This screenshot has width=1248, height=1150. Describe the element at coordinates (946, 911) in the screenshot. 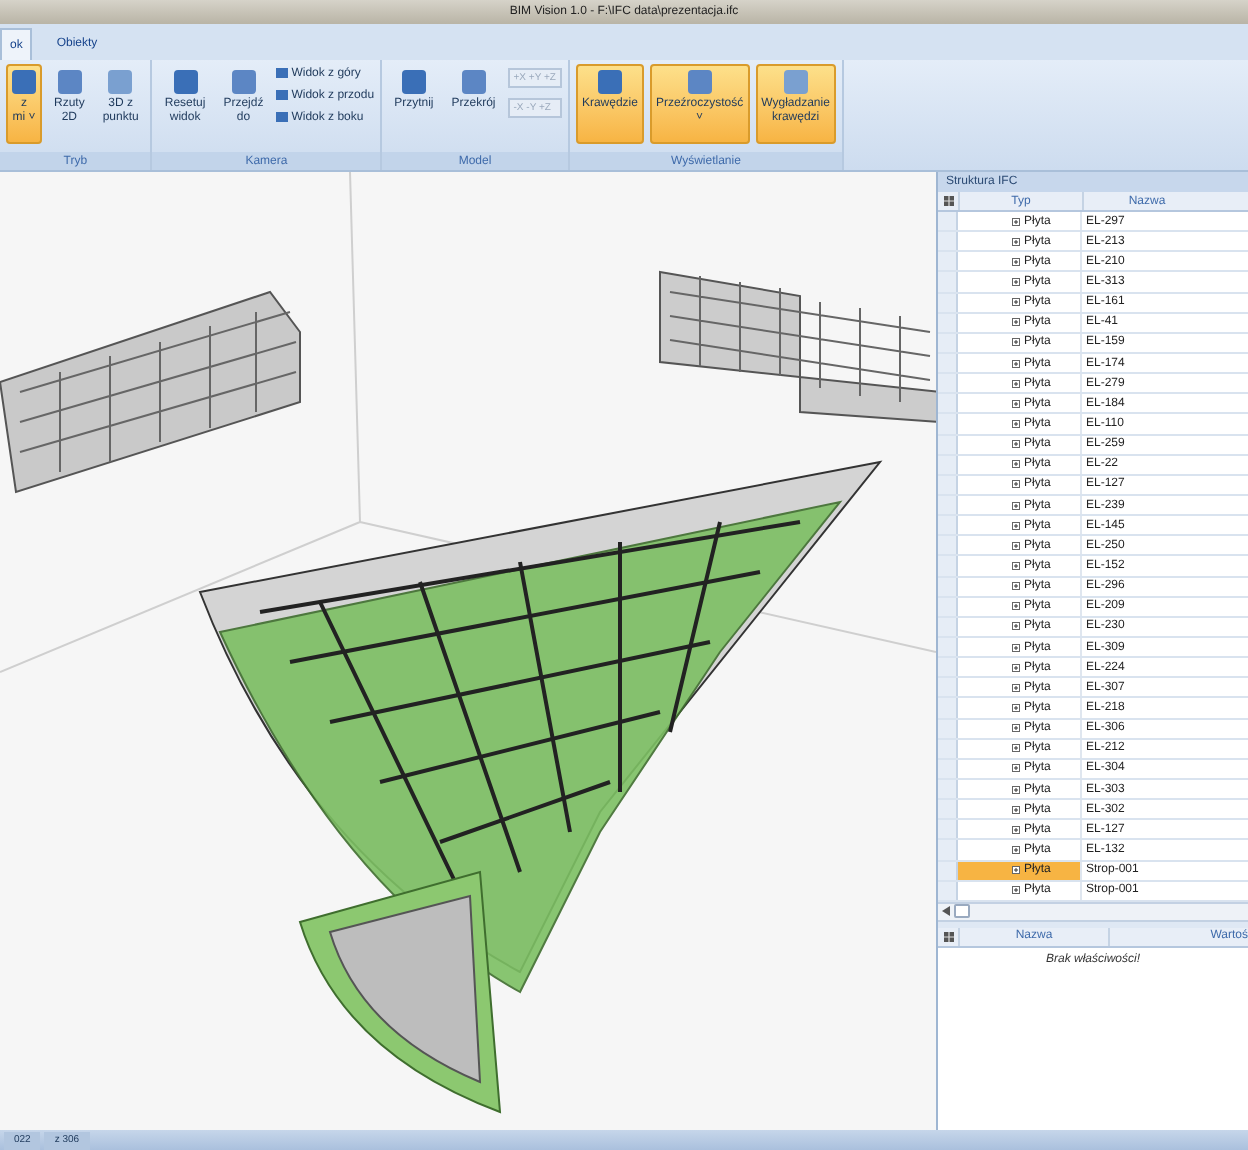

I see `scroll-left-arrow-icon` at that location.